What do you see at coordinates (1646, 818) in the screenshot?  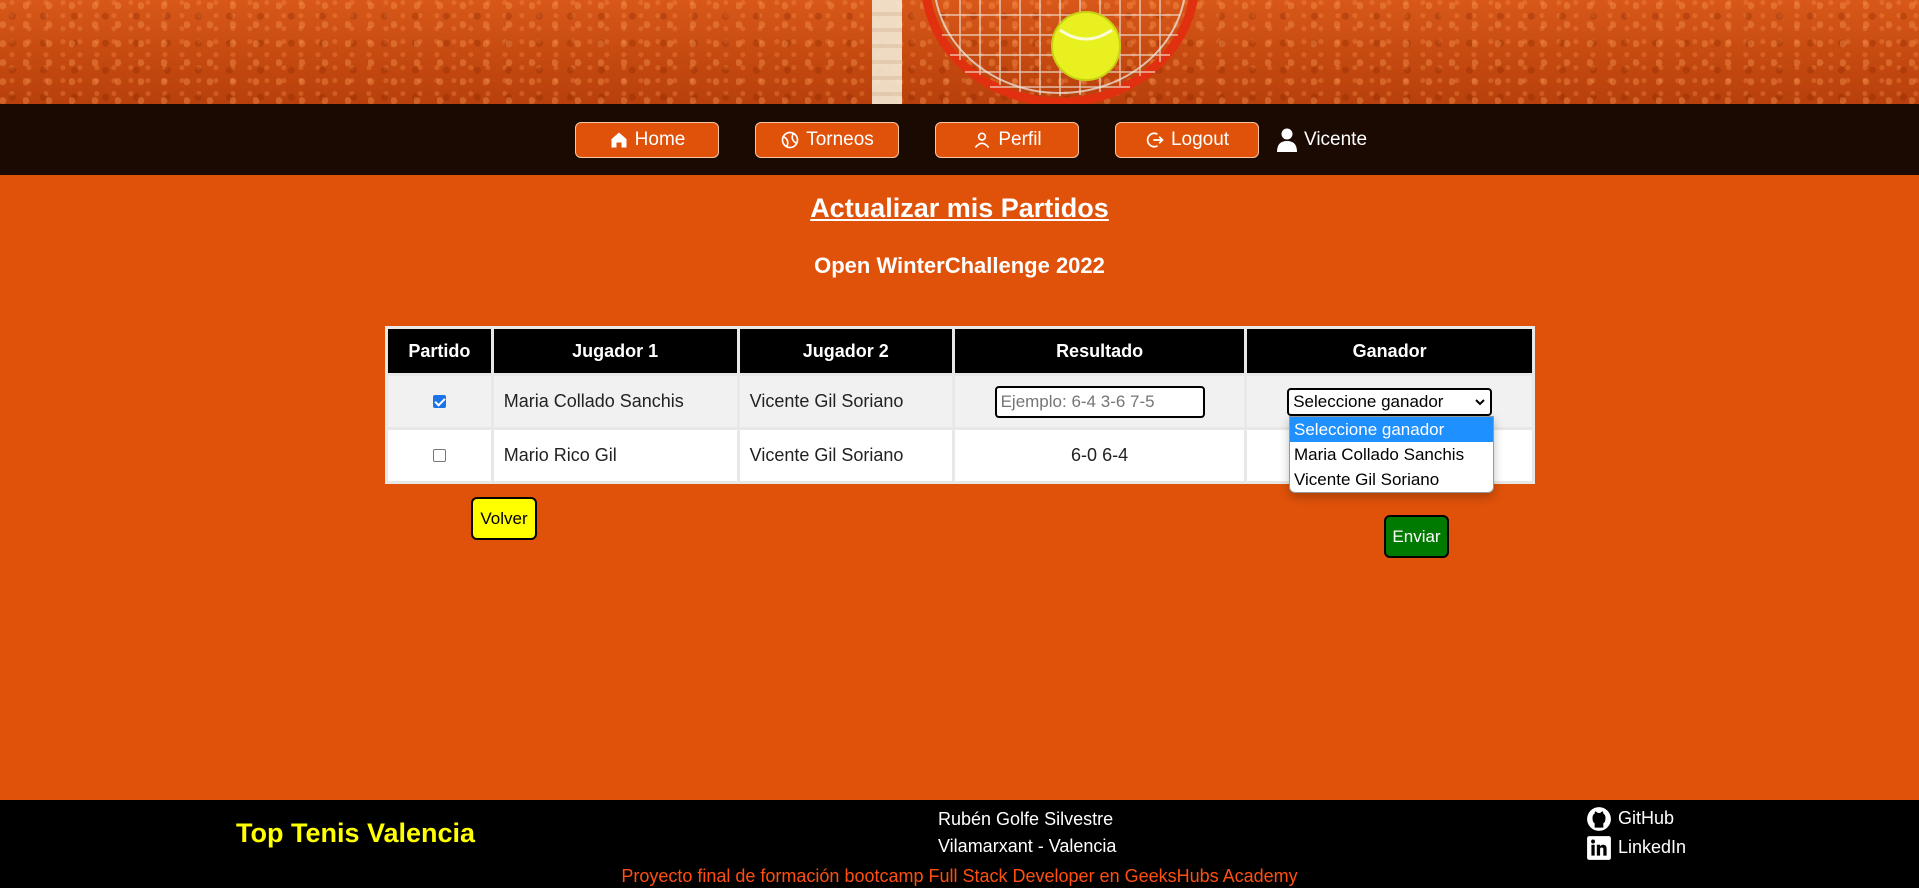 I see `github-label: GitHub` at bounding box center [1646, 818].